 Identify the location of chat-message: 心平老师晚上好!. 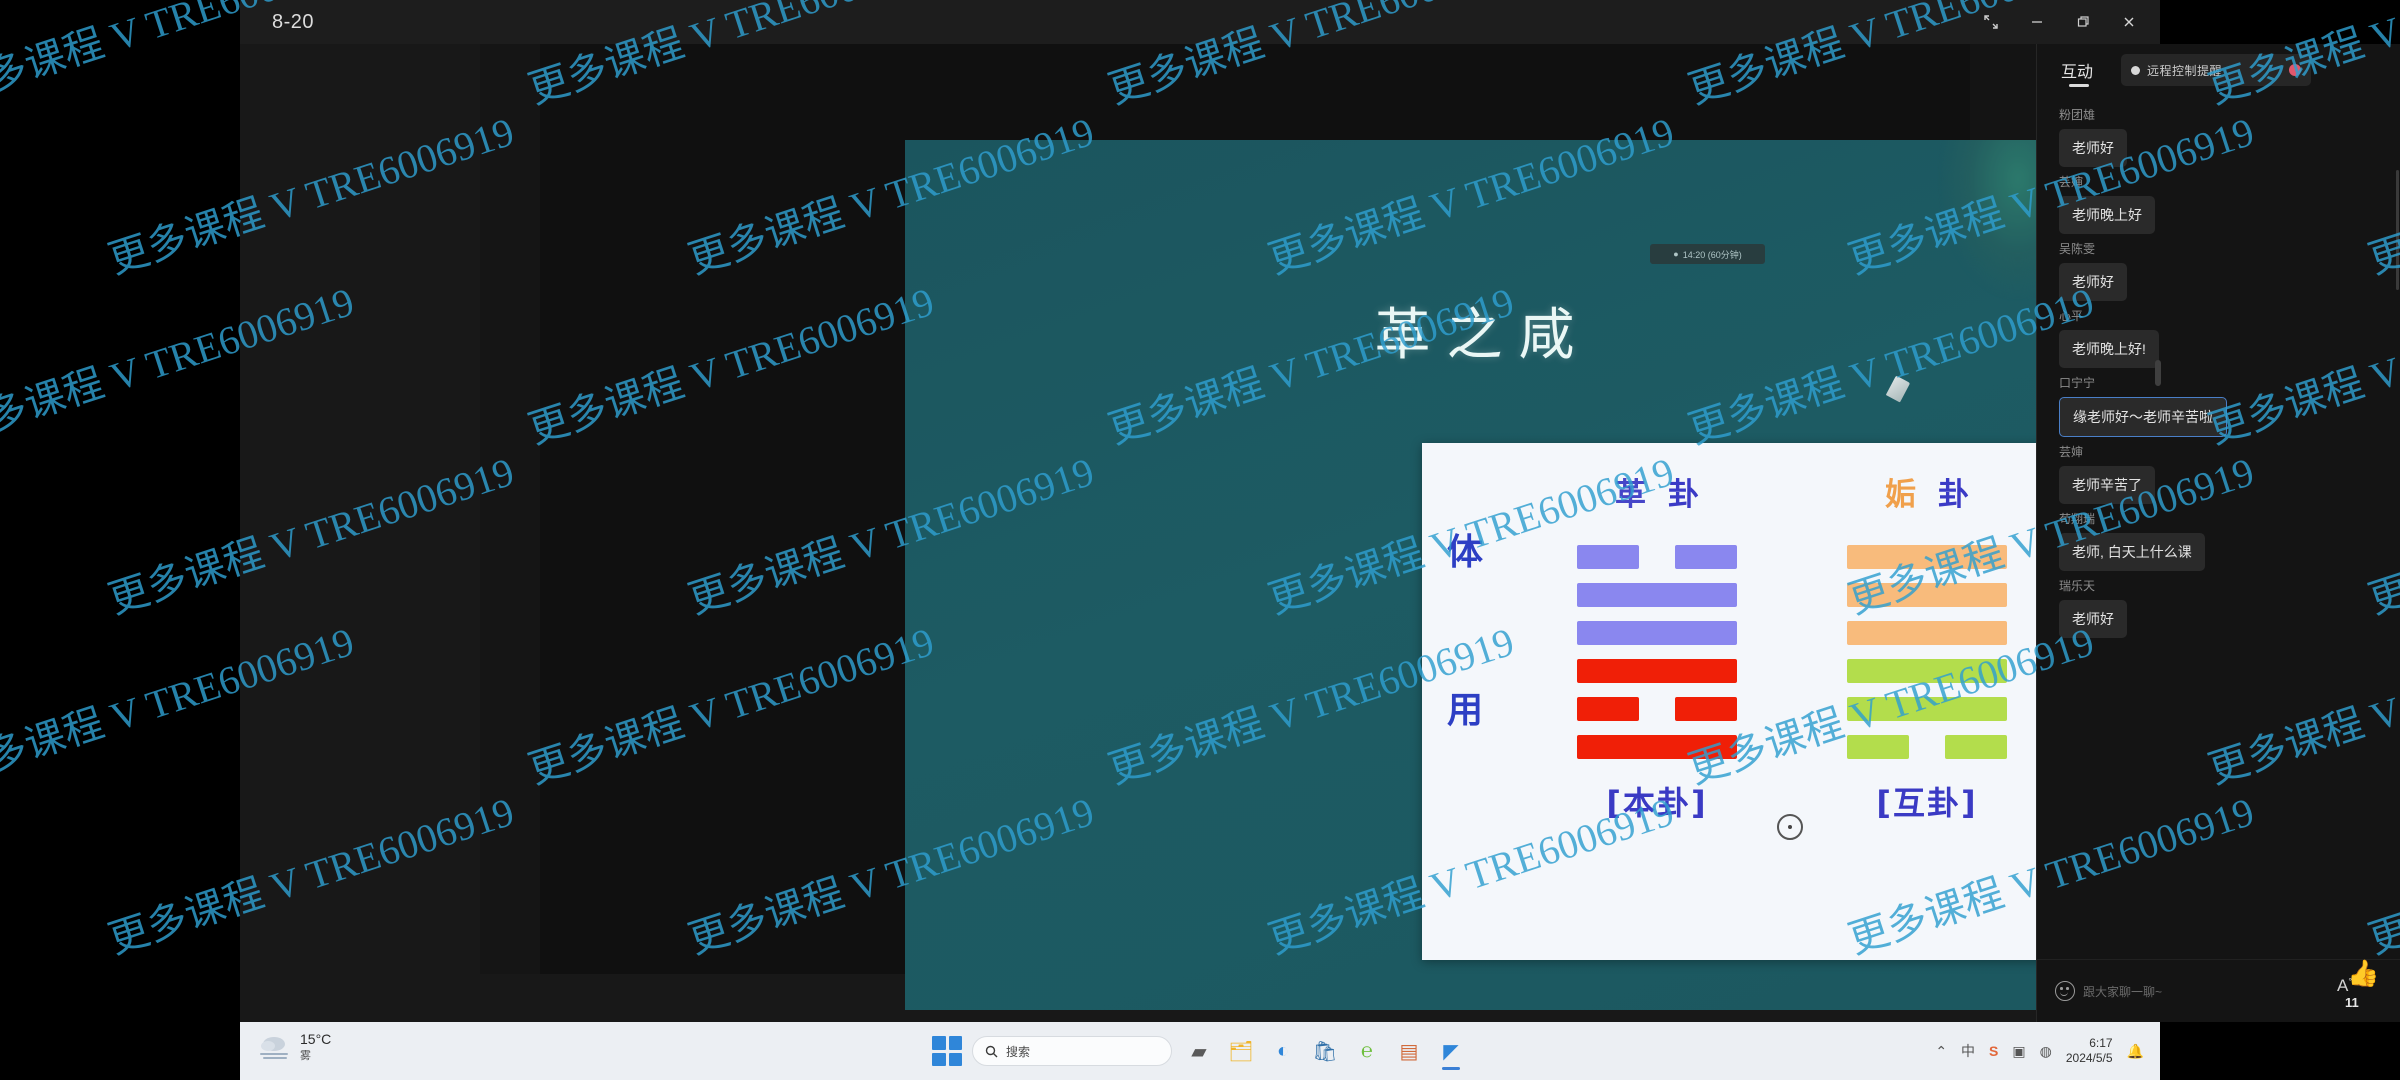
(2218, 334).